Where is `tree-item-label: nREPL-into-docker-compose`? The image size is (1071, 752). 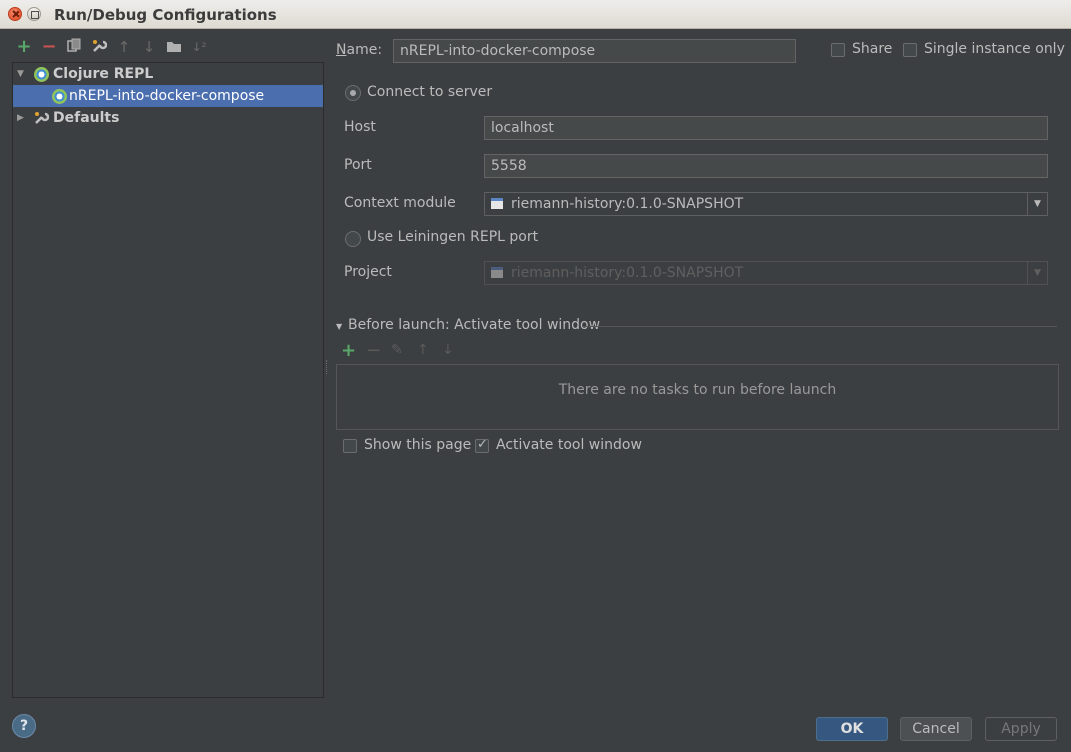
tree-item-label: nREPL-into-docker-compose is located at coordinates (167, 96).